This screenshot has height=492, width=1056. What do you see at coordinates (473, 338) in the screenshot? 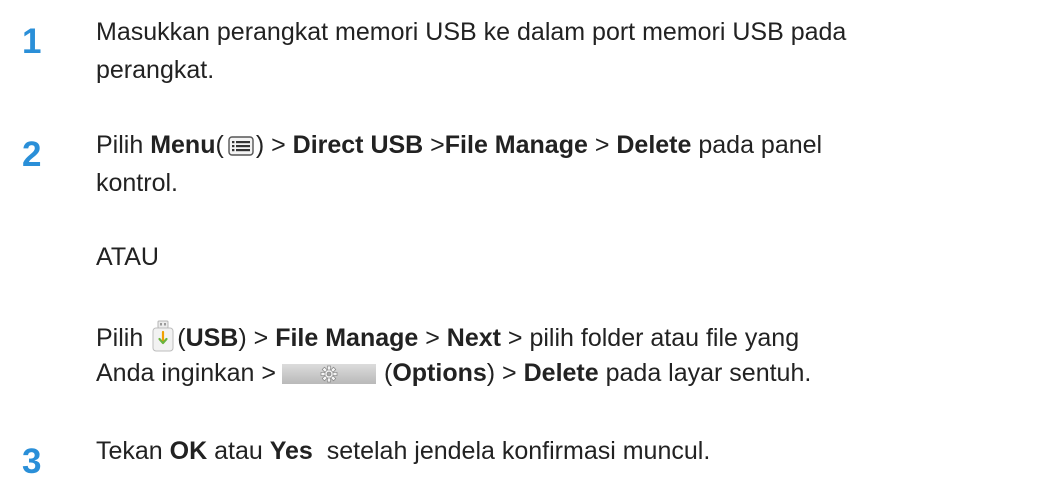
I see `step-2-alt-next: Next` at bounding box center [473, 338].